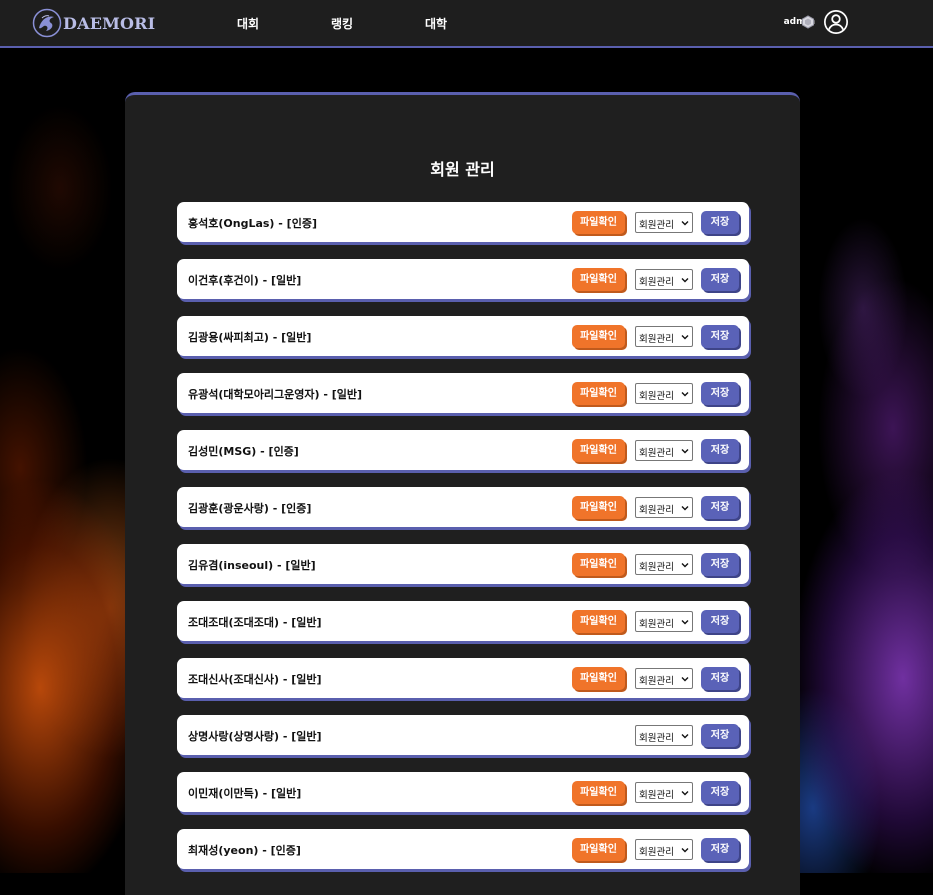  Describe the element at coordinates (250, 337) in the screenshot. I see `member-name: 김광용(싸피최고) - [일반]` at that location.